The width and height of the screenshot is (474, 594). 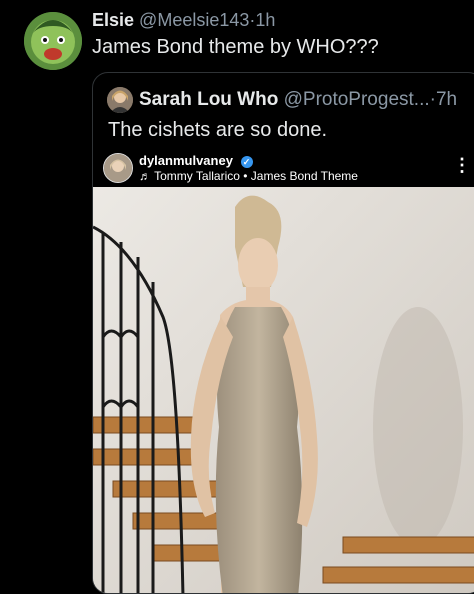 I want to click on post-username-row: dylanmulvaney ✓, so click(x=196, y=160).